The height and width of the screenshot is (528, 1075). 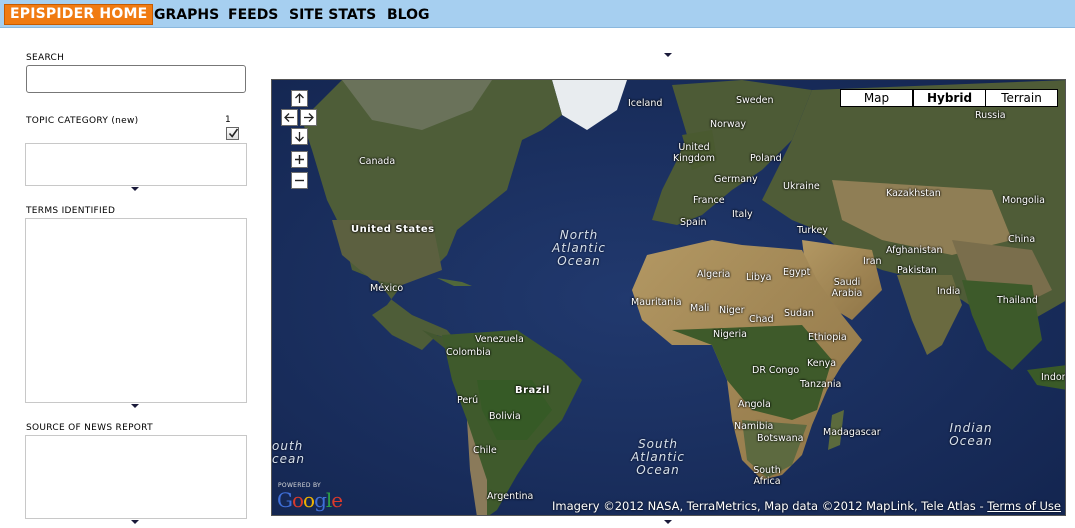 I want to click on pan-up-button, so click(x=299, y=98).